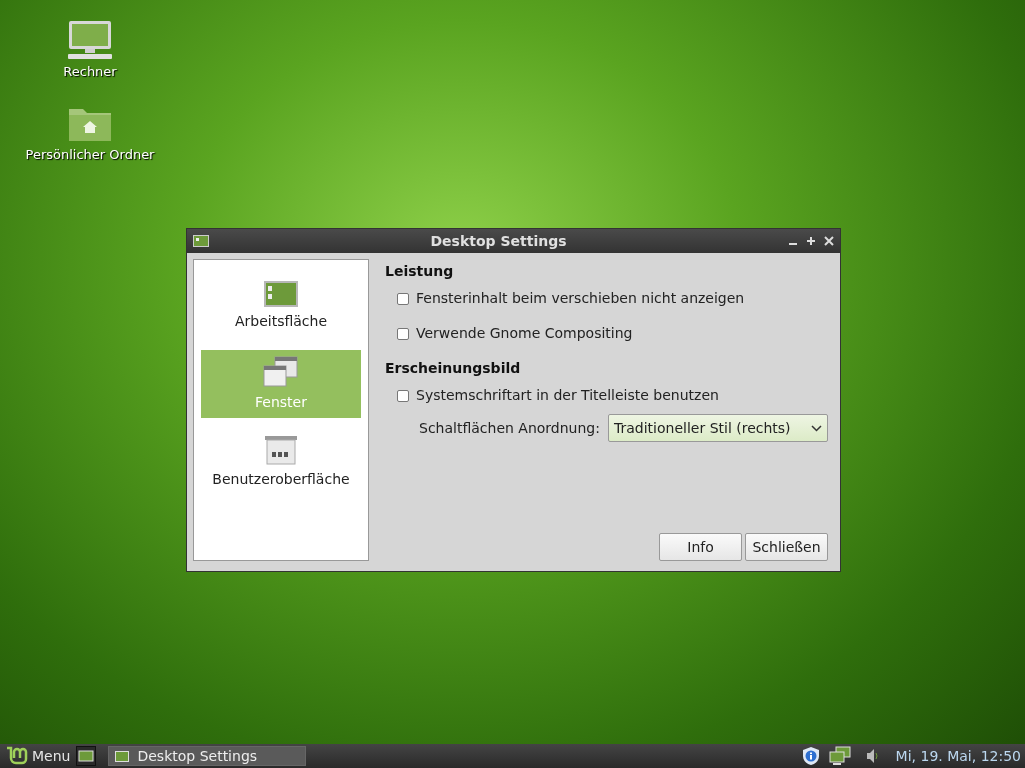 The height and width of the screenshot is (768, 1025). I want to click on dropdown: Traditioneller Stil (rechts), so click(718, 428).